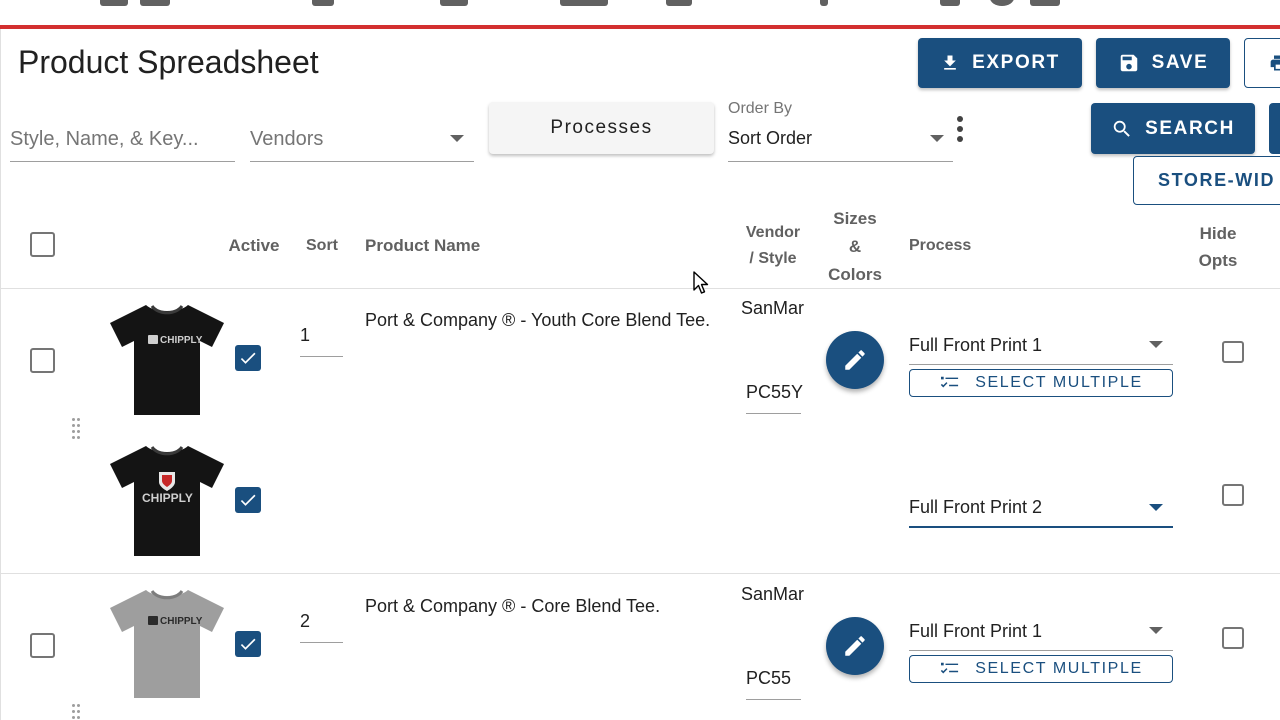  What do you see at coordinates (0, 374) in the screenshot?
I see `page-left-border` at bounding box center [0, 374].